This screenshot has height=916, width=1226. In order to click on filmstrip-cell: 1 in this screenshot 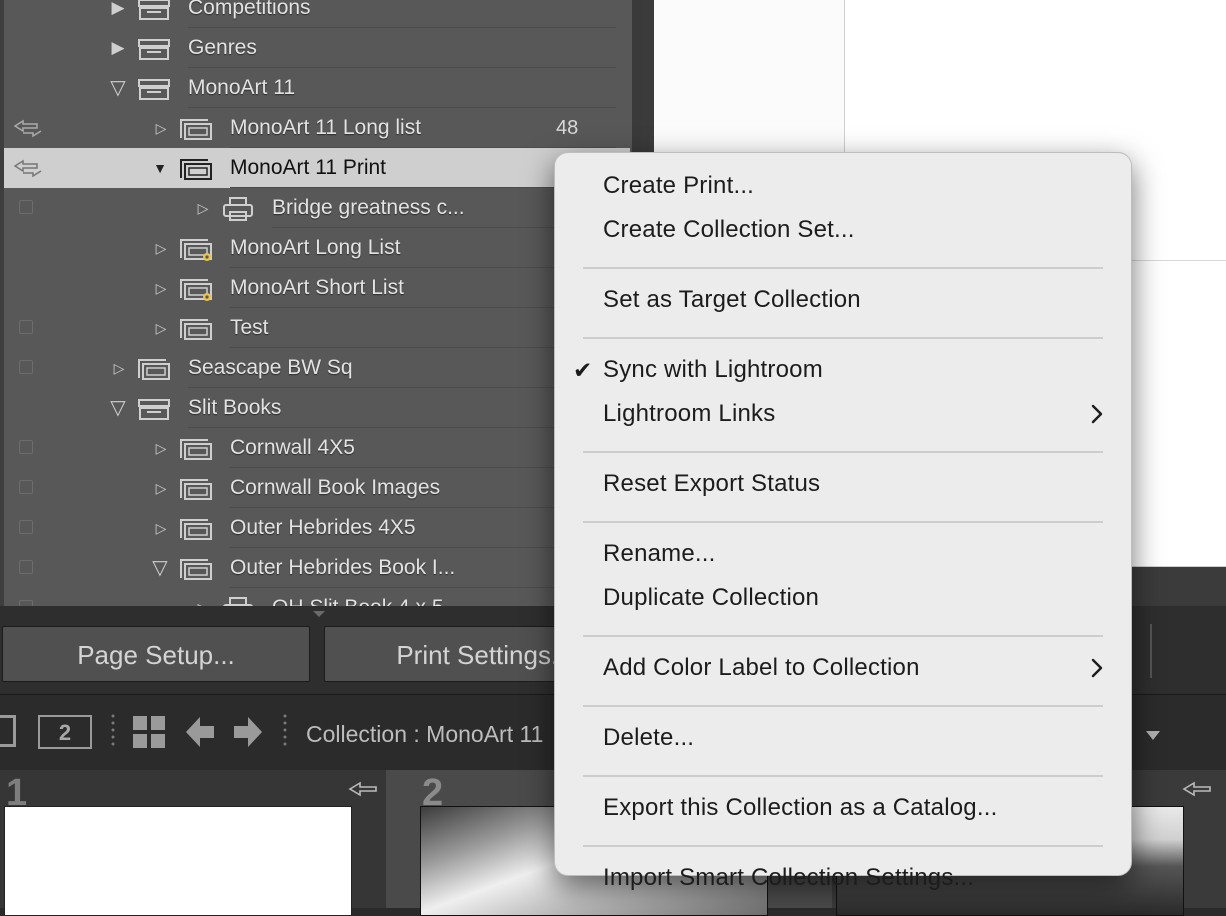, I will do `click(193, 843)`.